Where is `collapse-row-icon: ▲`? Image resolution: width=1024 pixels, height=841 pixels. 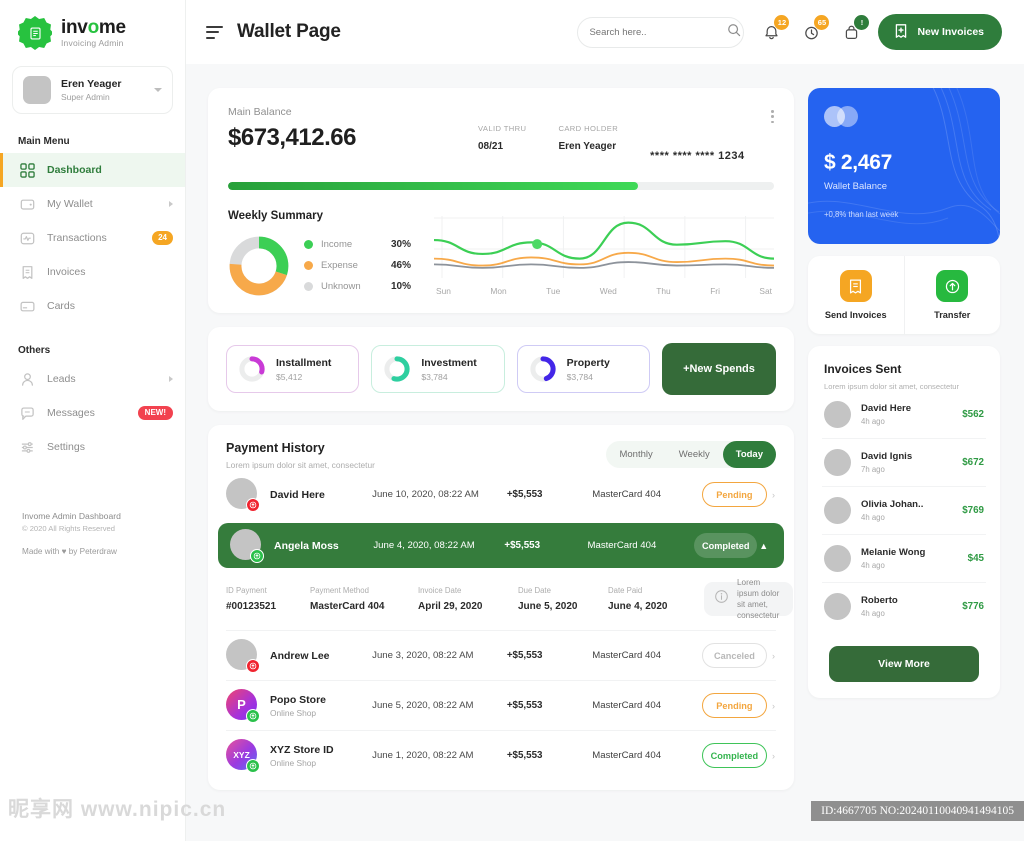
collapse-row-icon: ▲ is located at coordinates (763, 546).